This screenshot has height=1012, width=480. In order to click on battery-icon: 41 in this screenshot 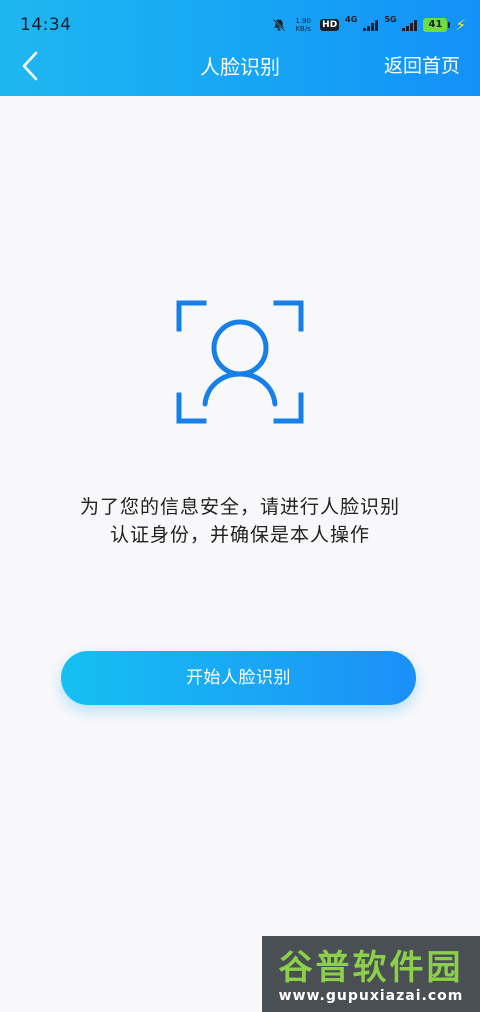, I will do `click(437, 25)`.